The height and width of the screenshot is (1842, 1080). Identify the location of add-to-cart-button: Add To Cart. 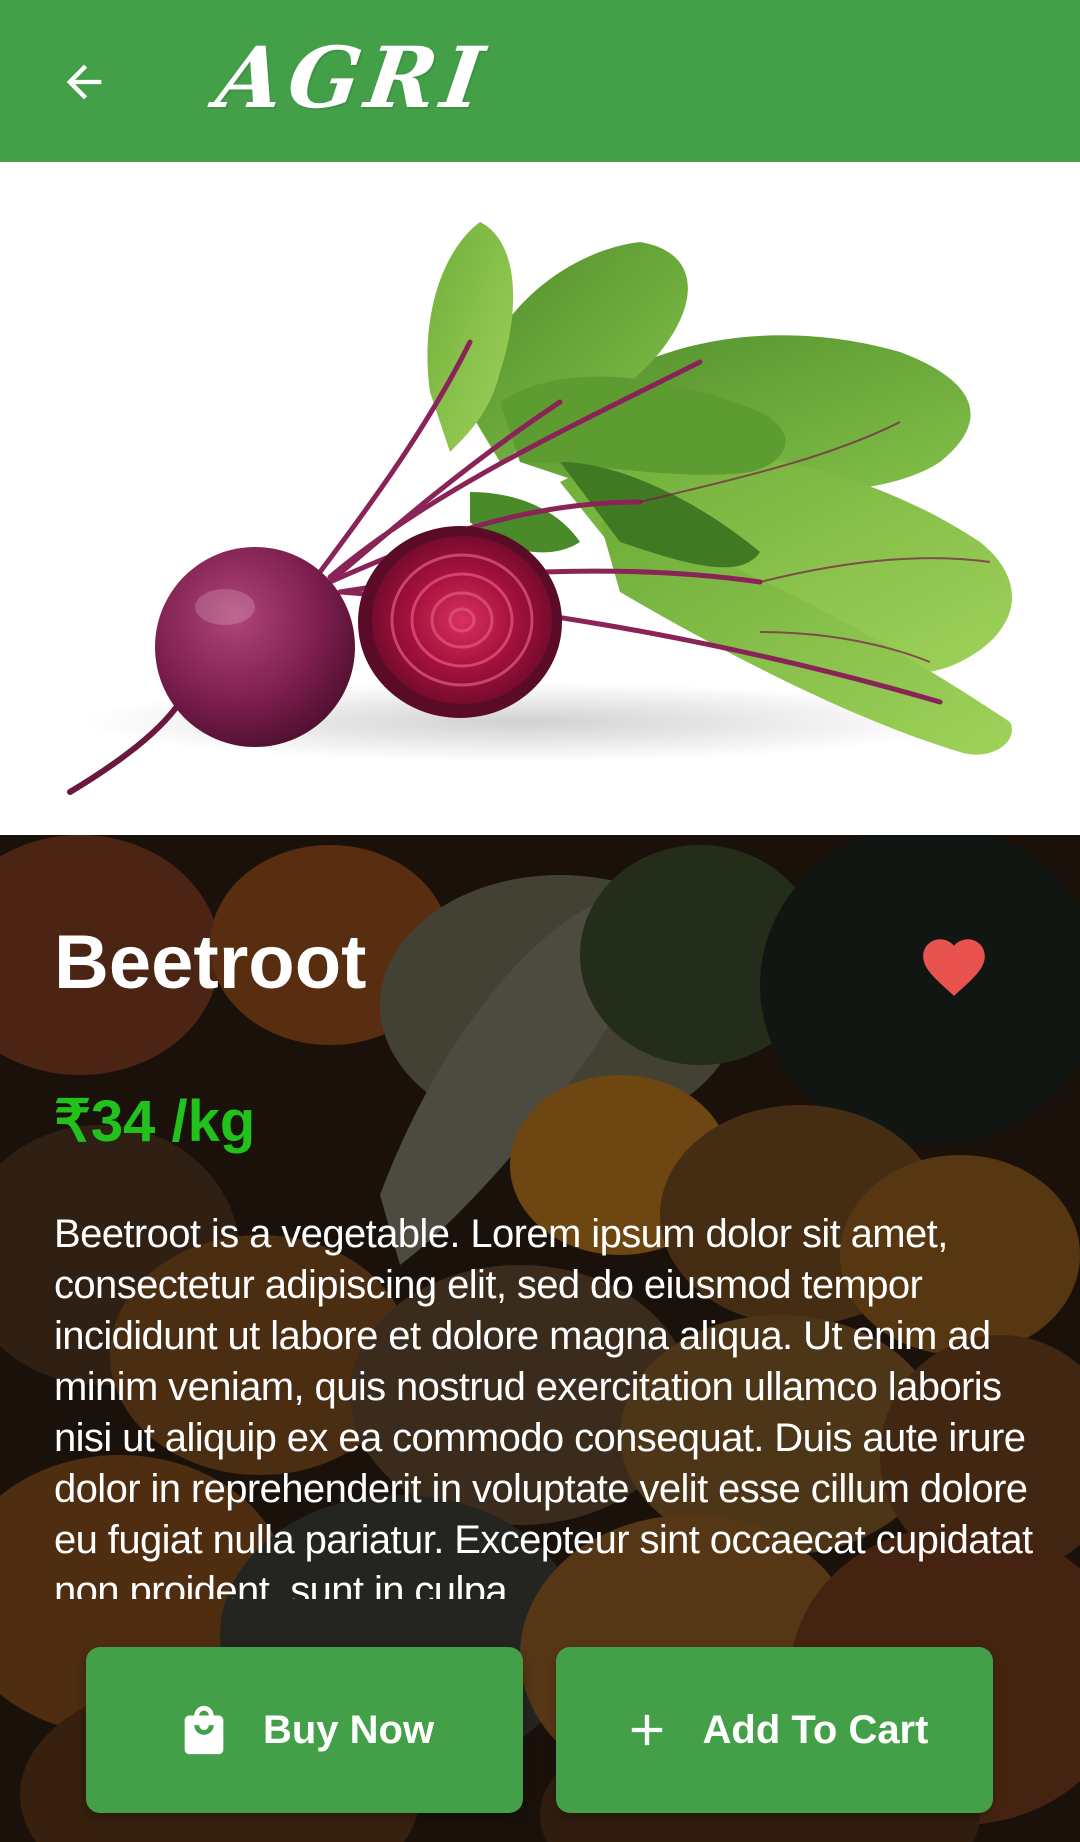
(774, 1730).